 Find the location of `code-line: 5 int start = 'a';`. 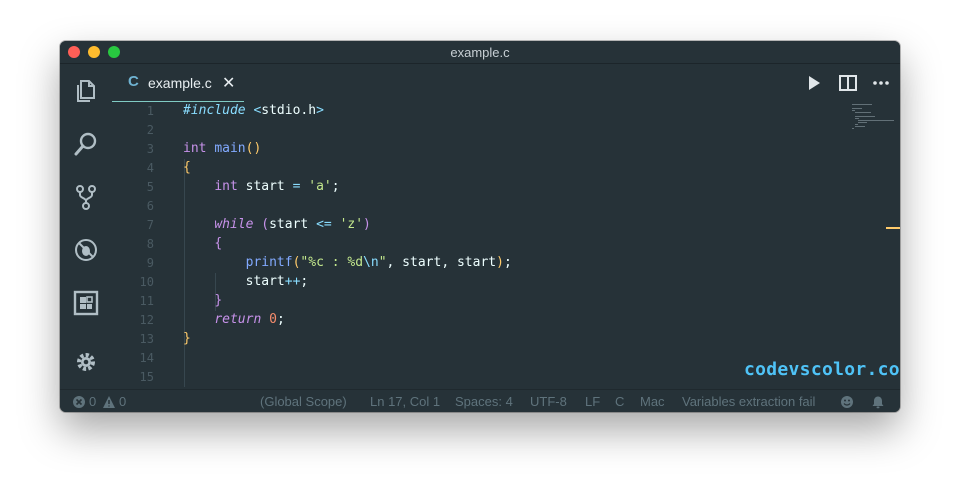

code-line: 5 int start = 'a'; is located at coordinates (477, 187).